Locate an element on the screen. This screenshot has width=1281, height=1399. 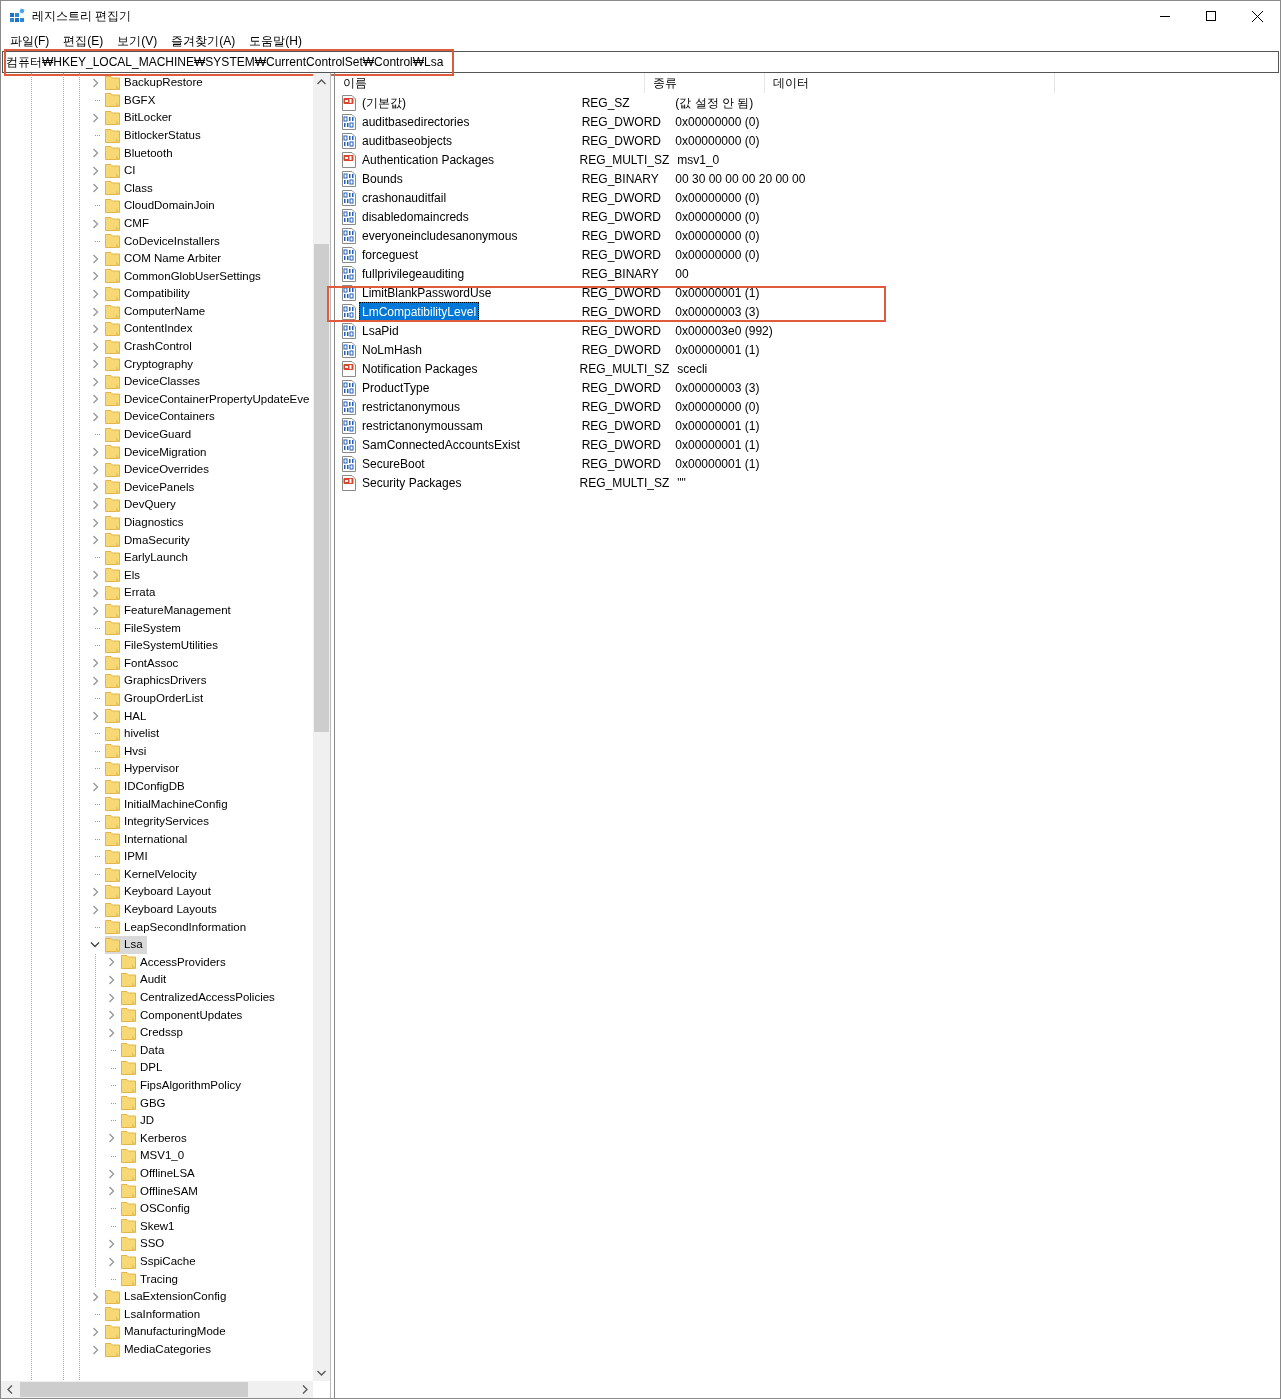
tree-item: Data is located at coordinates (145, 1050).